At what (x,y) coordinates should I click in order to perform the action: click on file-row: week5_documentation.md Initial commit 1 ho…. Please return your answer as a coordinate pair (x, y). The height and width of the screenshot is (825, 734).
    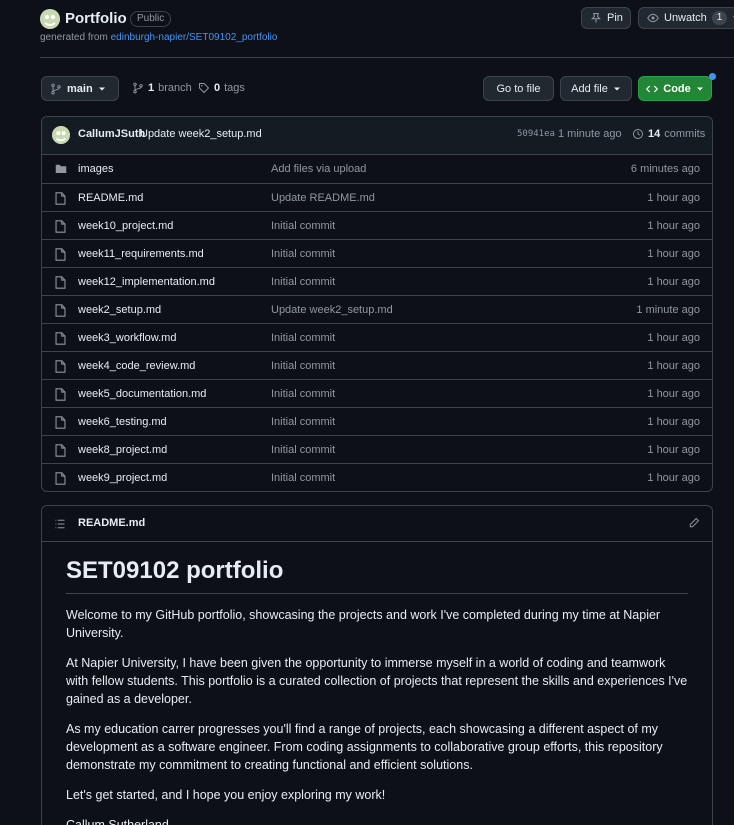
    Looking at the image, I should click on (377, 393).